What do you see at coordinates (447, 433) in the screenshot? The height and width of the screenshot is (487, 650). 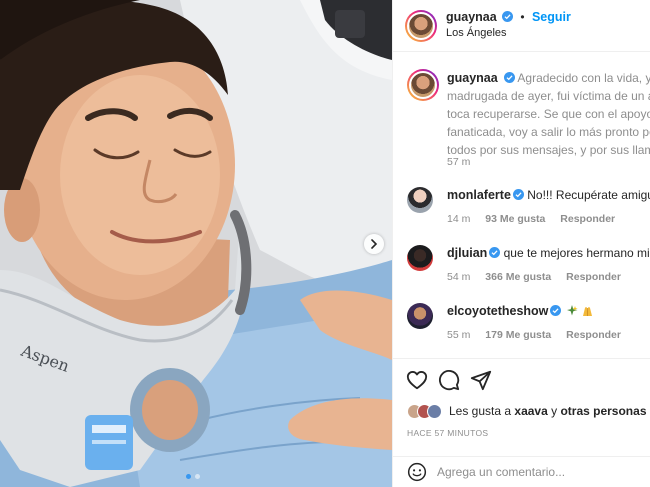 I see `post-timestamp: HACE 57 MINUTOS` at bounding box center [447, 433].